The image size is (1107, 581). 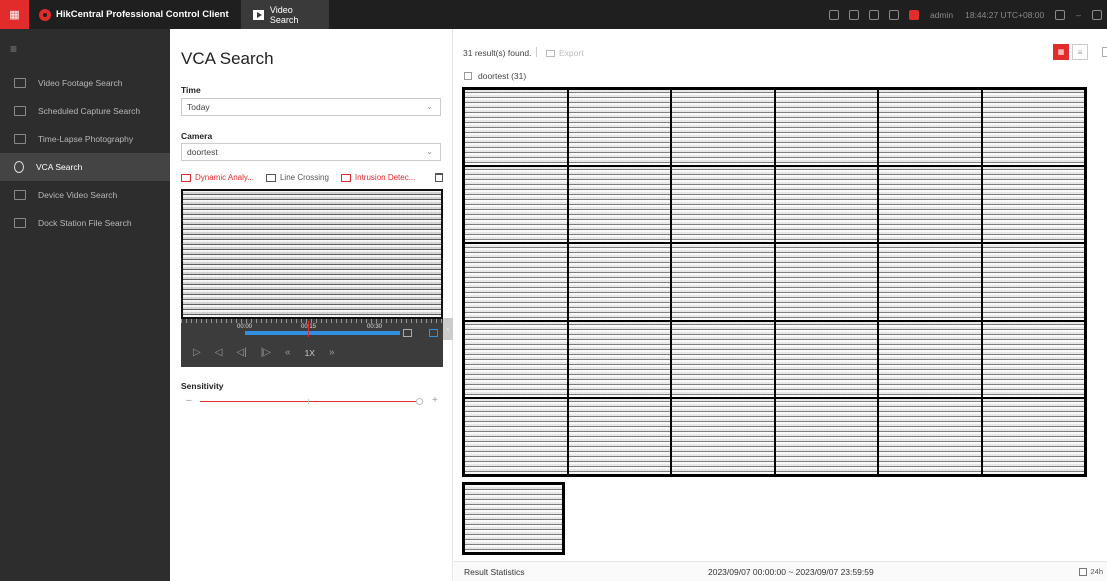 I want to click on minus-icon: –, so click(x=189, y=400).